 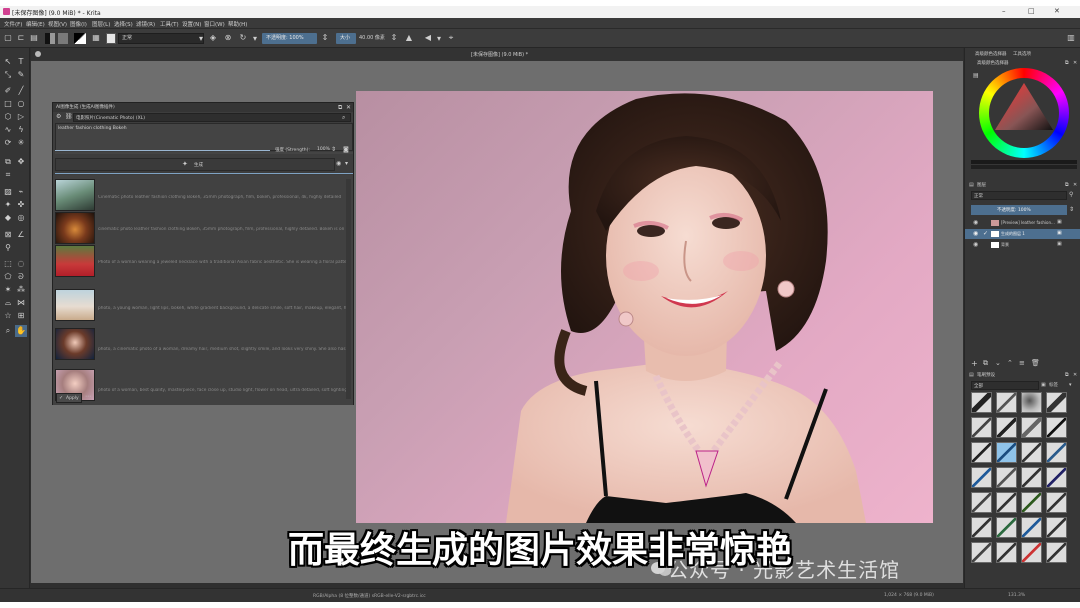 What do you see at coordinates (8, 62) in the screenshot?
I see `select-shape-tool-icon: ↖` at bounding box center [8, 62].